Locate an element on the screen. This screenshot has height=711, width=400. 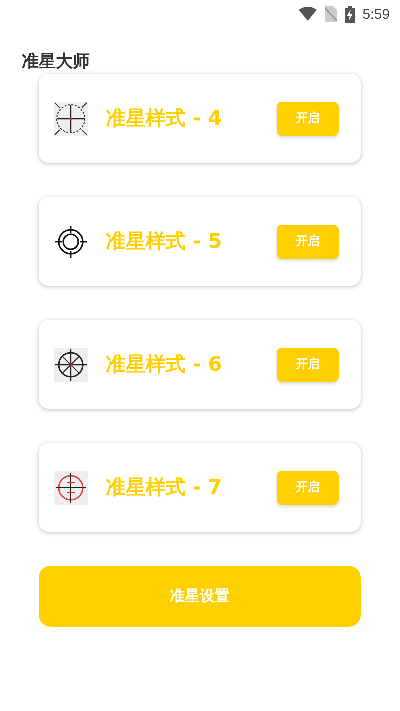
status-time: 5:59 is located at coordinates (376, 14).